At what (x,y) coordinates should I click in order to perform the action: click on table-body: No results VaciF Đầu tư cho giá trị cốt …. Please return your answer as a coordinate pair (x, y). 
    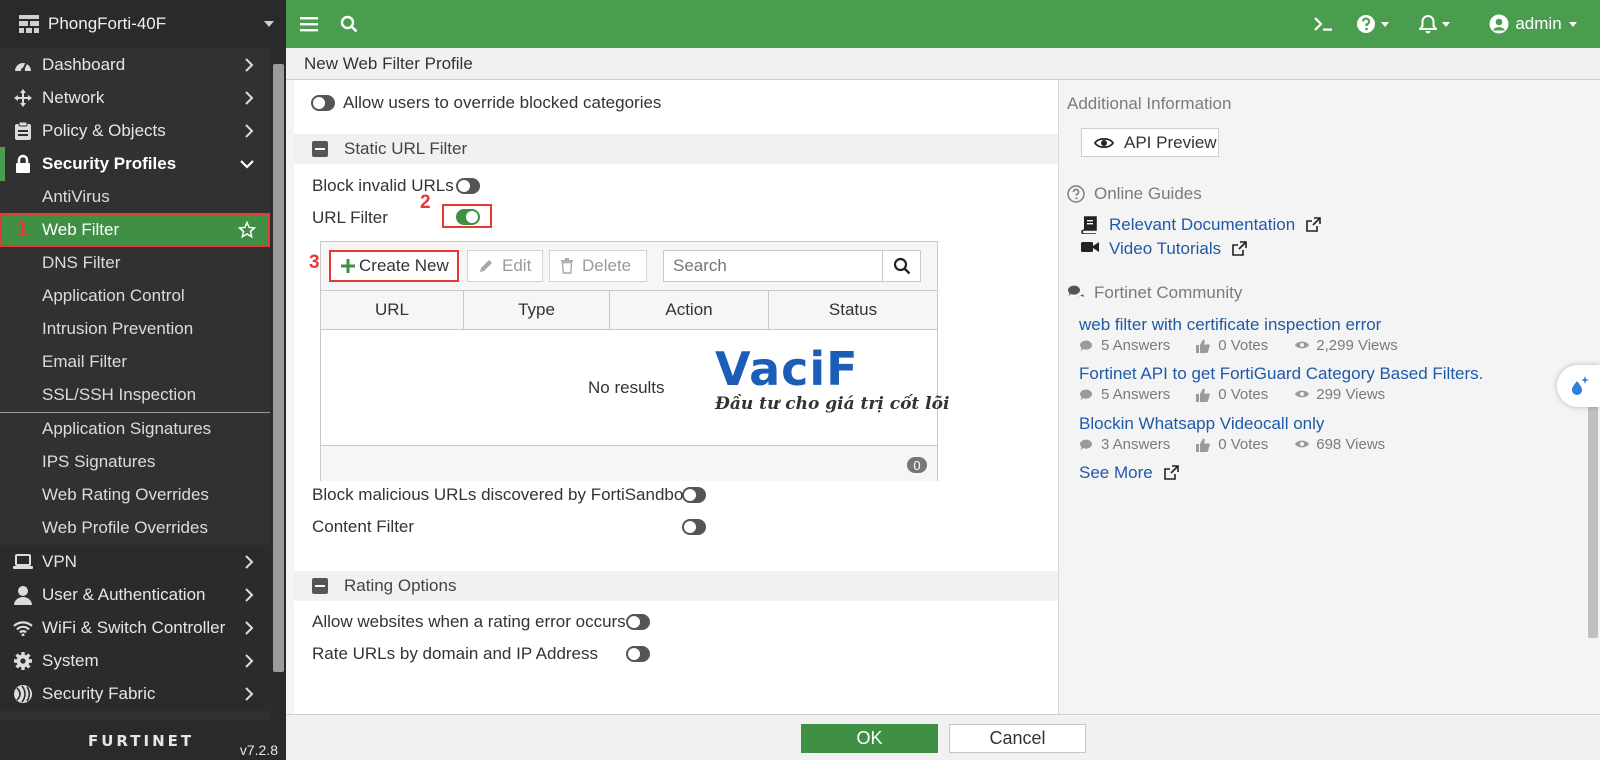
    Looking at the image, I should click on (635, 387).